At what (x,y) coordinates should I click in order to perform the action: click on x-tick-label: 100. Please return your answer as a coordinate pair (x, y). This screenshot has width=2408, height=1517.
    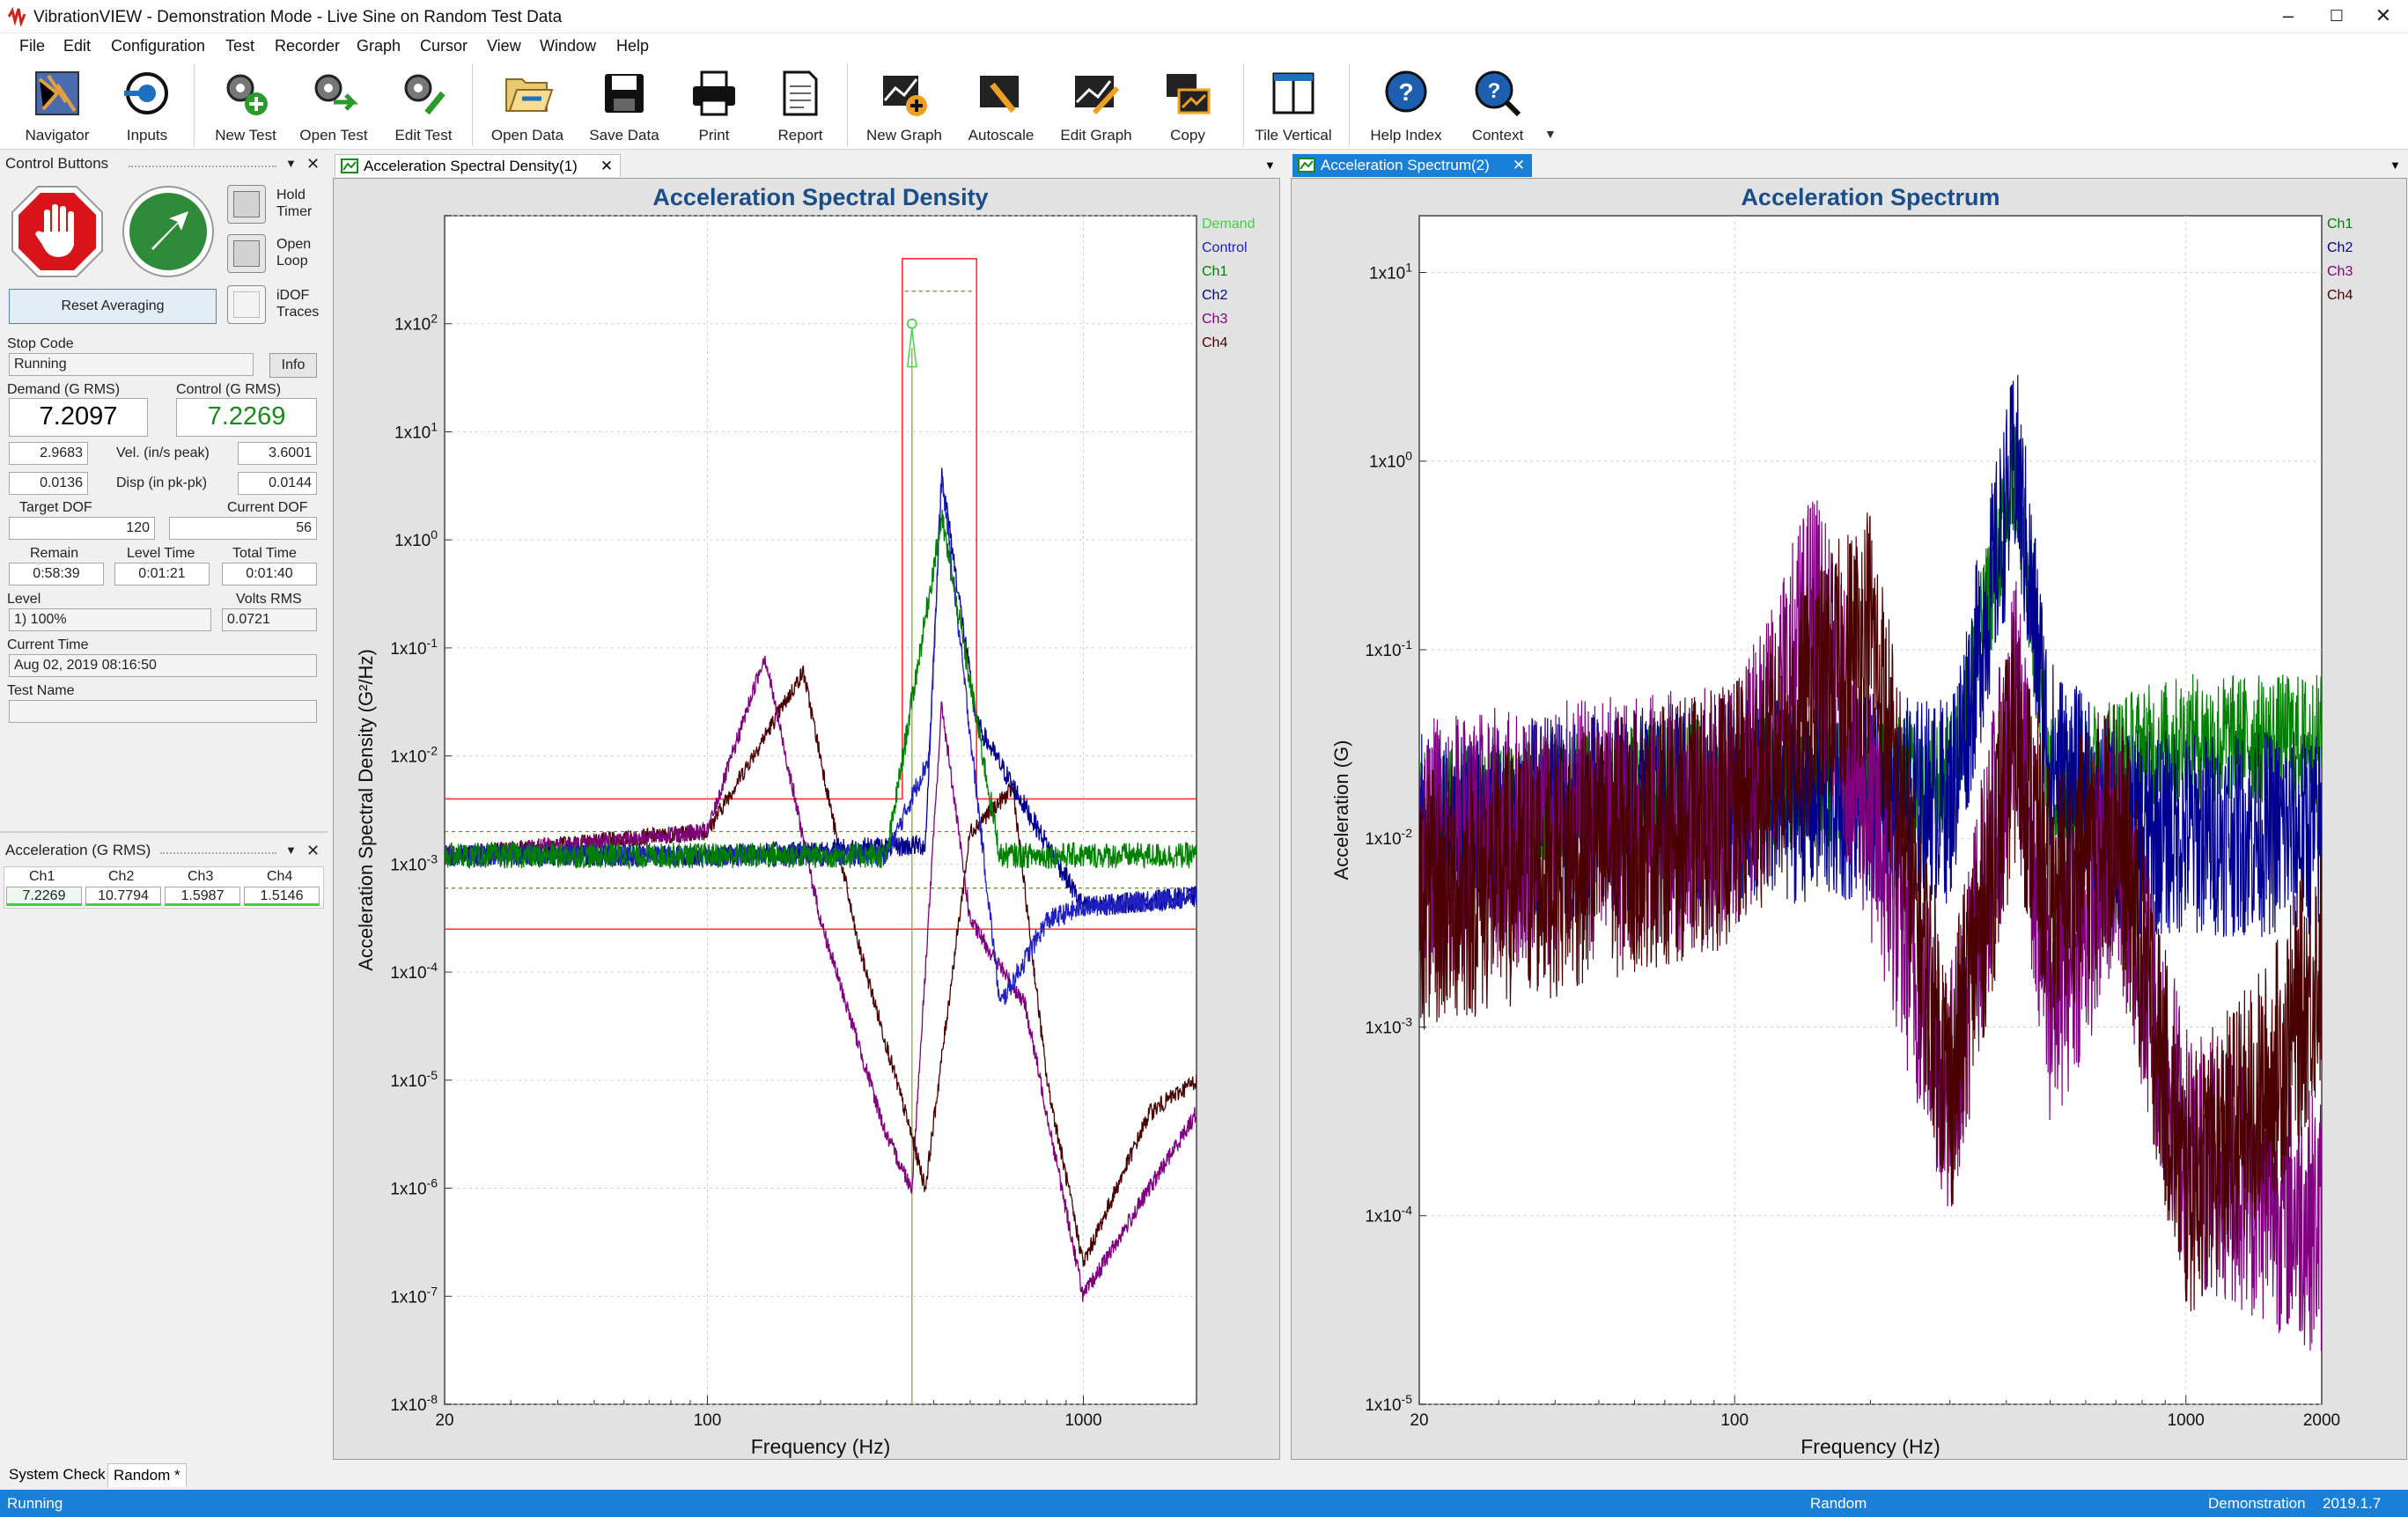
    Looking at the image, I should click on (1734, 1420).